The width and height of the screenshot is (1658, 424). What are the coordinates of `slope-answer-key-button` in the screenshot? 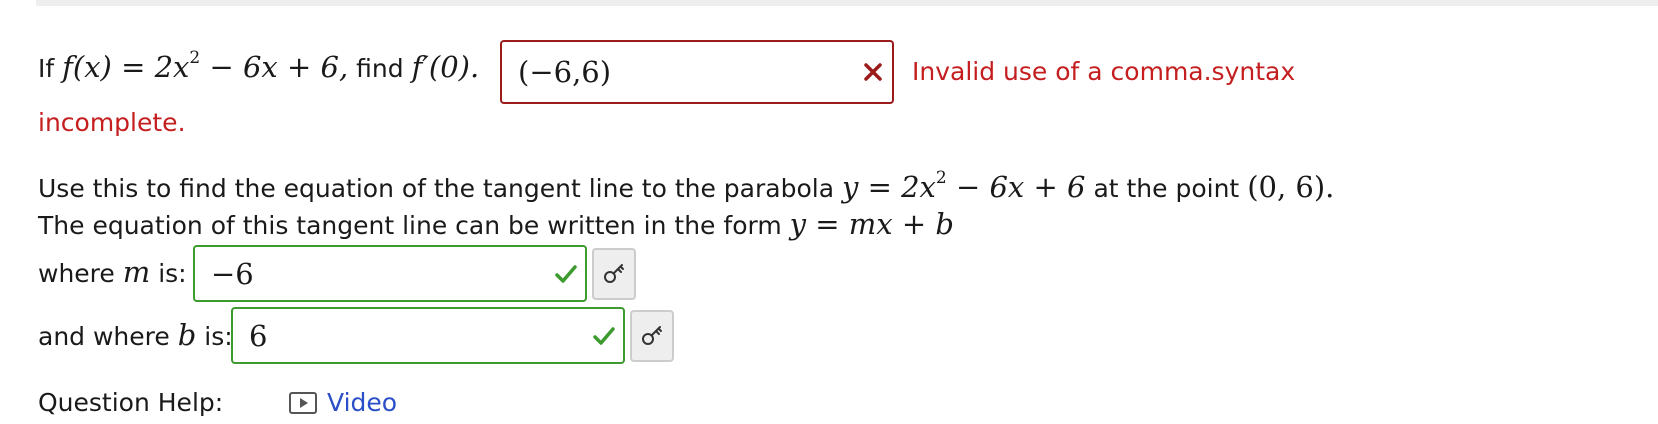 It's located at (614, 274).